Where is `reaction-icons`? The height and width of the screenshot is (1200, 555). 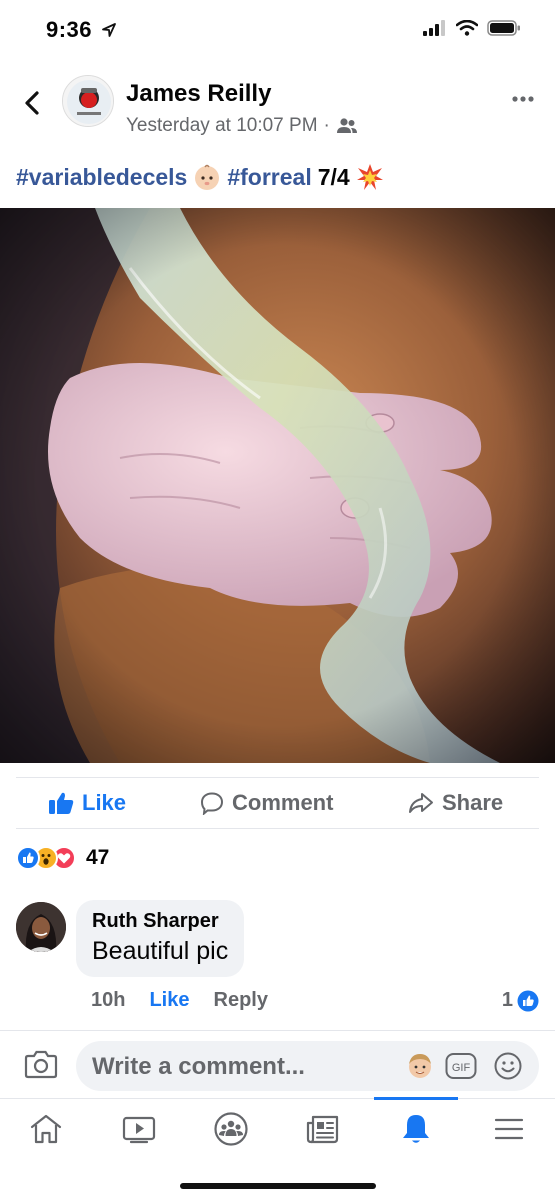 reaction-icons is located at coordinates (46, 858).